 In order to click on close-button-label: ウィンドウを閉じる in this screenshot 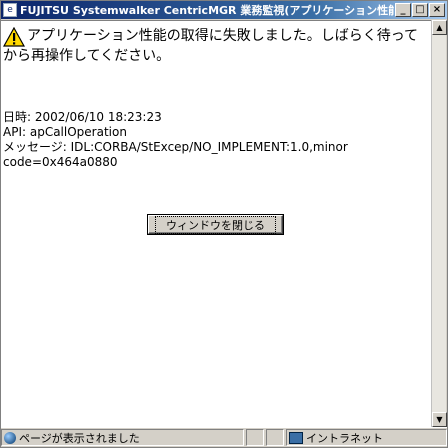, I will do `click(215, 224)`.